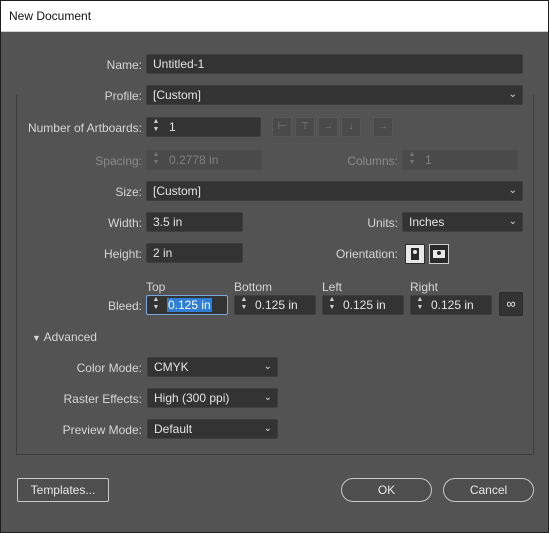 The height and width of the screenshot is (533, 549). What do you see at coordinates (70, 337) in the screenshot?
I see `advanced-label: Advanced` at bounding box center [70, 337].